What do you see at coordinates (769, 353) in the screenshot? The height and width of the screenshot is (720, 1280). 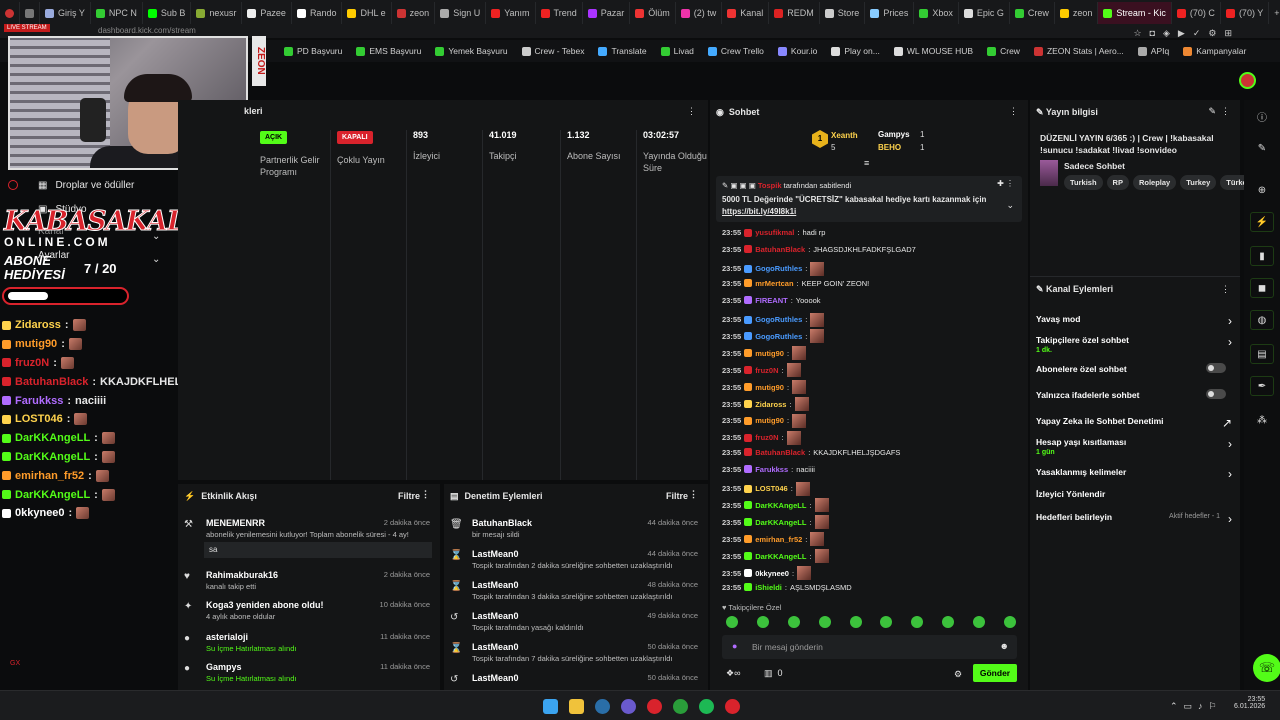 I see `chat-username: mutig90` at bounding box center [769, 353].